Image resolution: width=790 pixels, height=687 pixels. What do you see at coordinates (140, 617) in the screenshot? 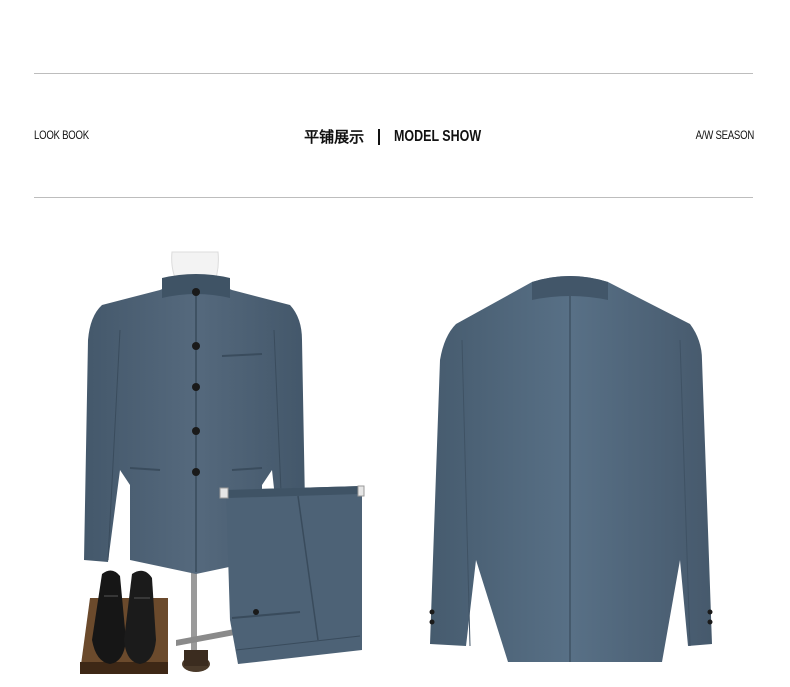
I see `right-shoe` at bounding box center [140, 617].